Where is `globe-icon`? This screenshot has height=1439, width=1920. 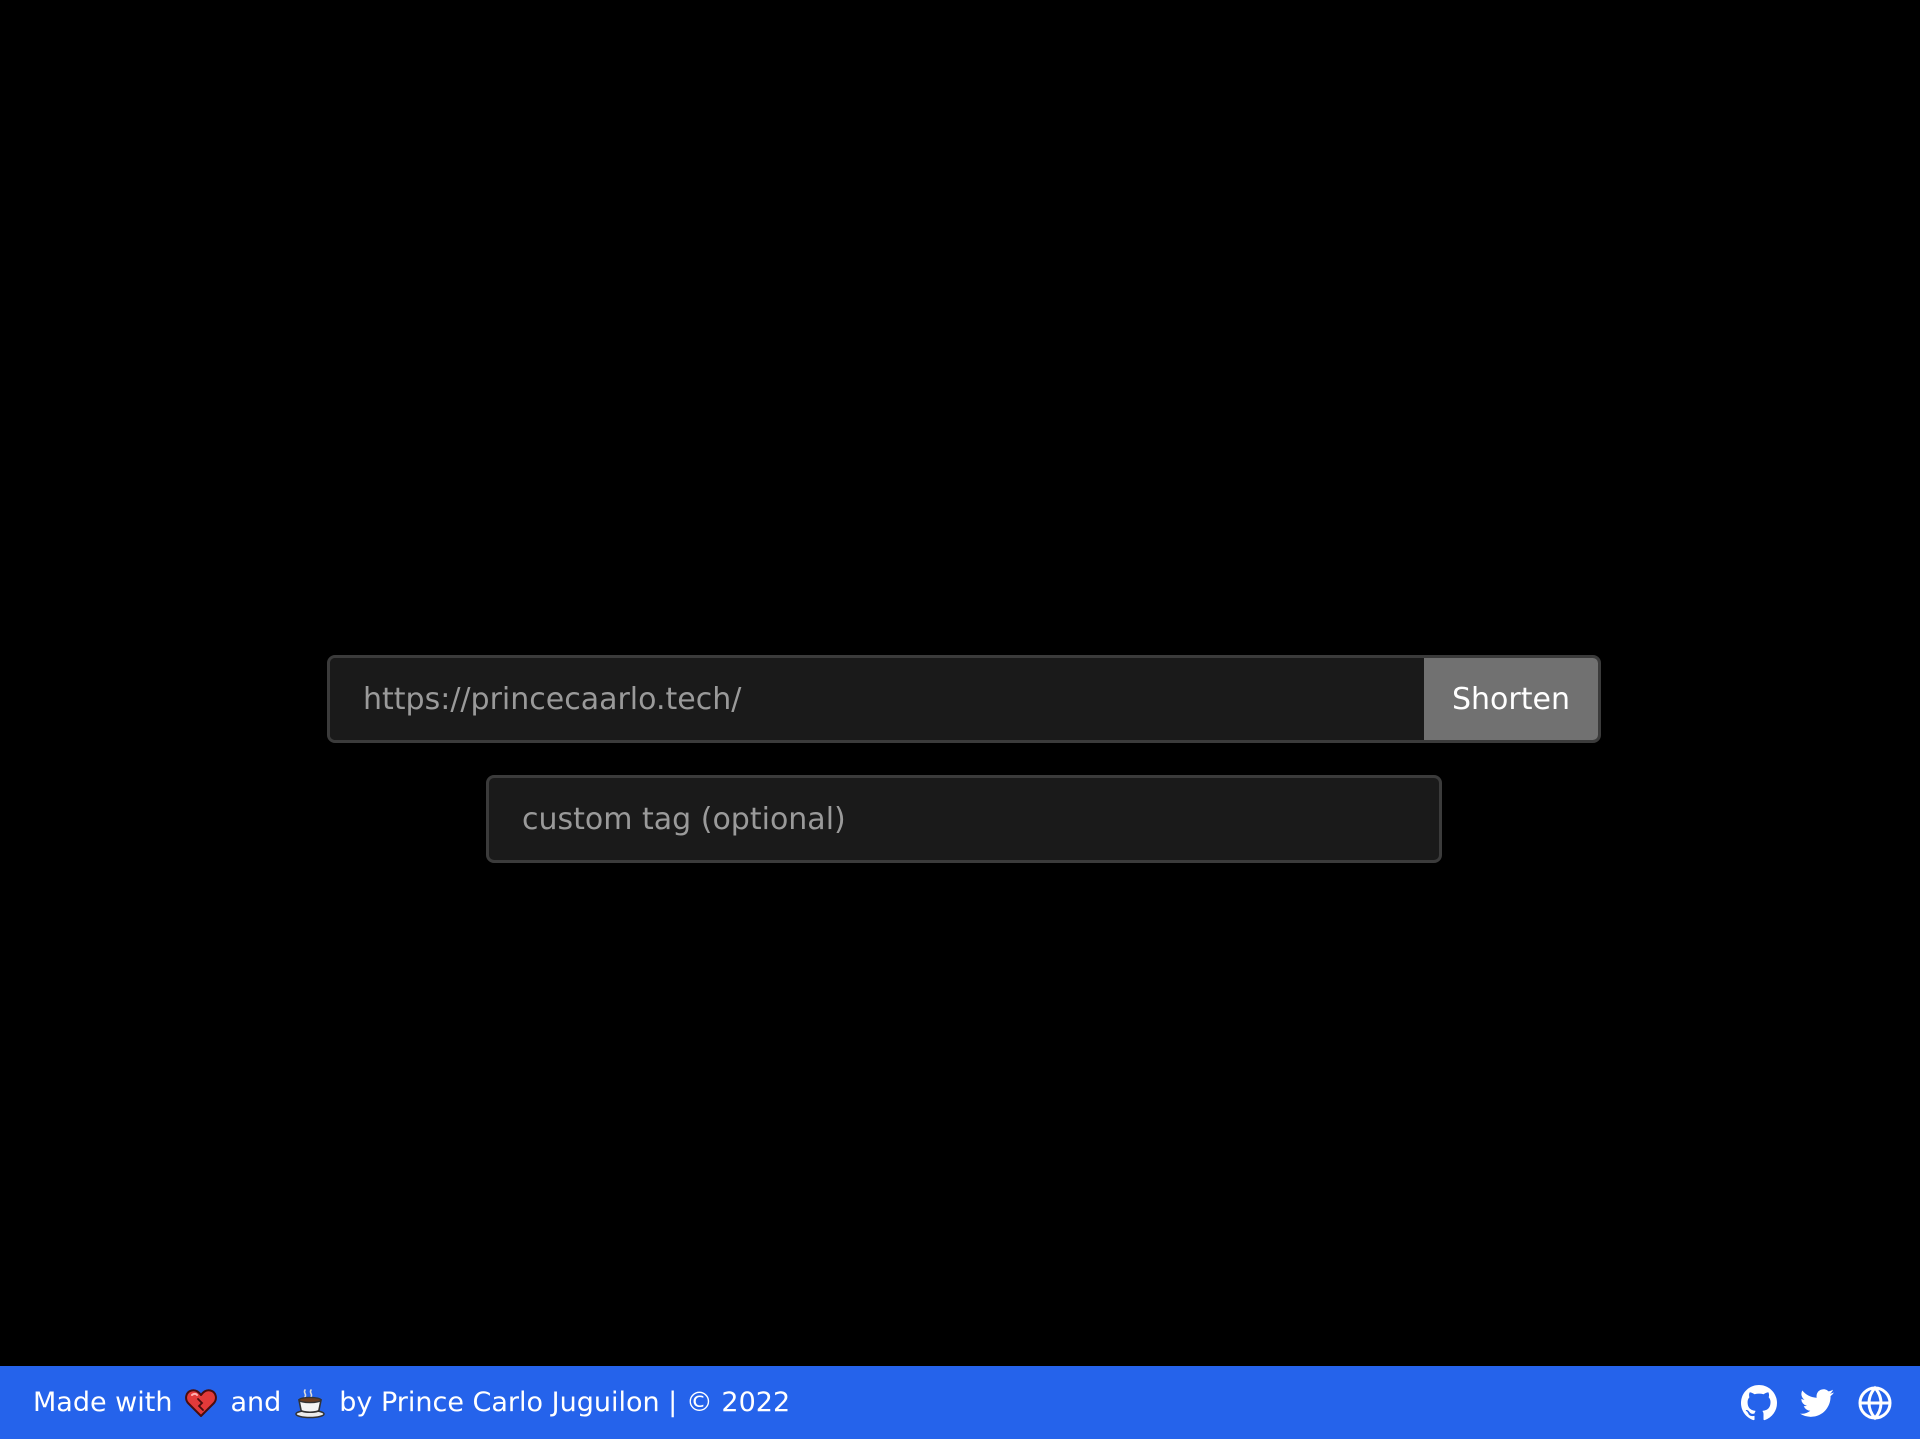 globe-icon is located at coordinates (1875, 1403).